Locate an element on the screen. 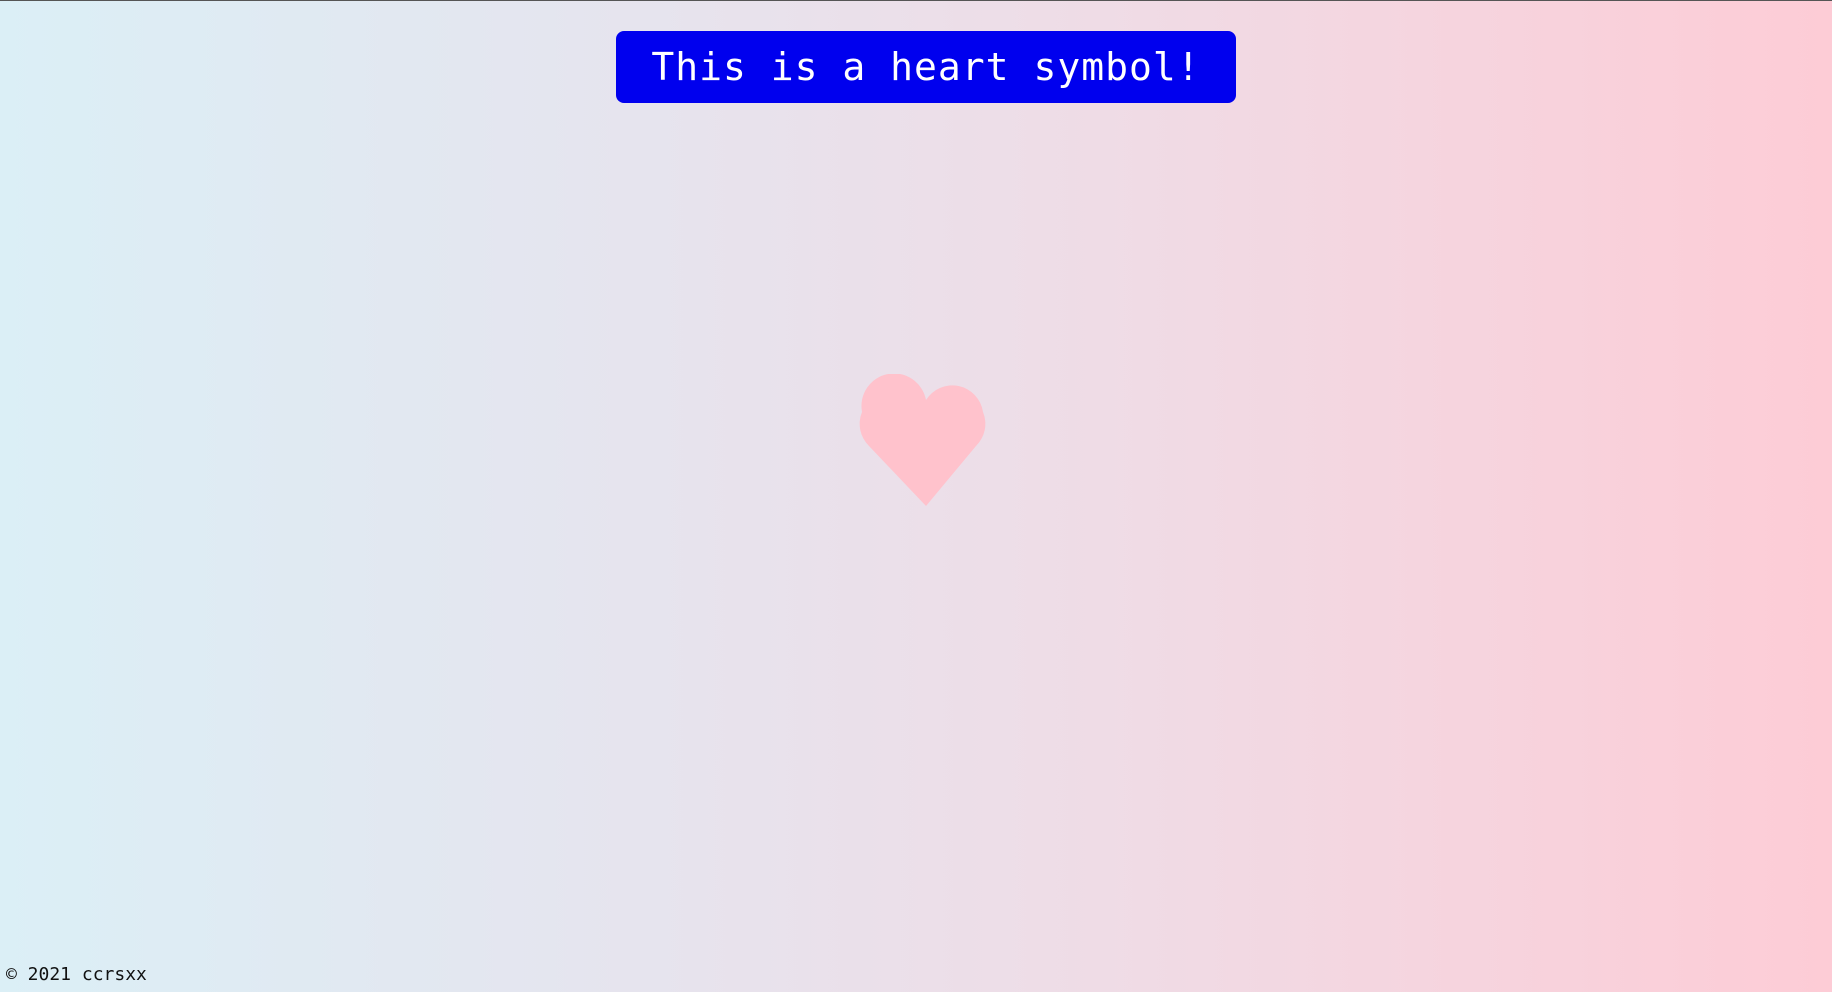 Image resolution: width=1832 pixels, height=992 pixels. heart-icon is located at coordinates (926, 441).